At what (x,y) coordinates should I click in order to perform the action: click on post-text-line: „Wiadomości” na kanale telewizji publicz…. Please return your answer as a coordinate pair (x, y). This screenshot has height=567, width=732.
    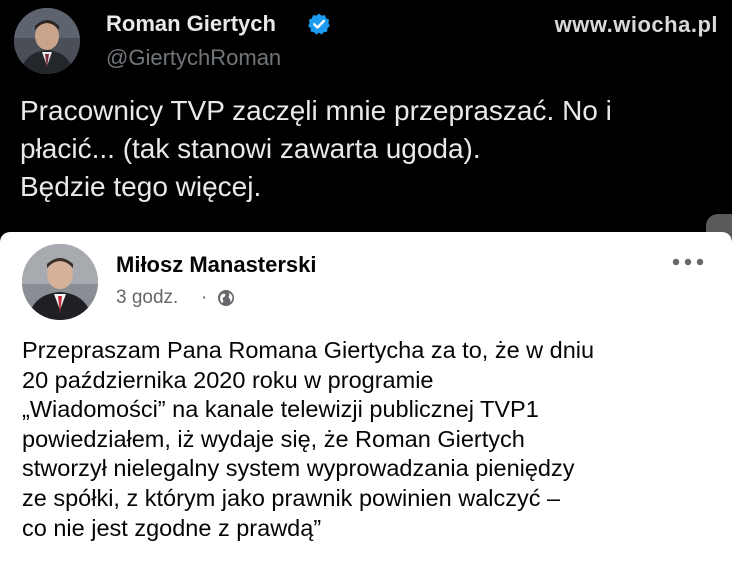
    Looking at the image, I should click on (280, 409).